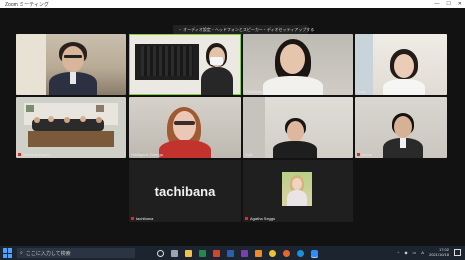 The width and height of the screenshot is (465, 260). Describe the element at coordinates (457, 252) in the screenshot. I see `notification-icon` at that location.